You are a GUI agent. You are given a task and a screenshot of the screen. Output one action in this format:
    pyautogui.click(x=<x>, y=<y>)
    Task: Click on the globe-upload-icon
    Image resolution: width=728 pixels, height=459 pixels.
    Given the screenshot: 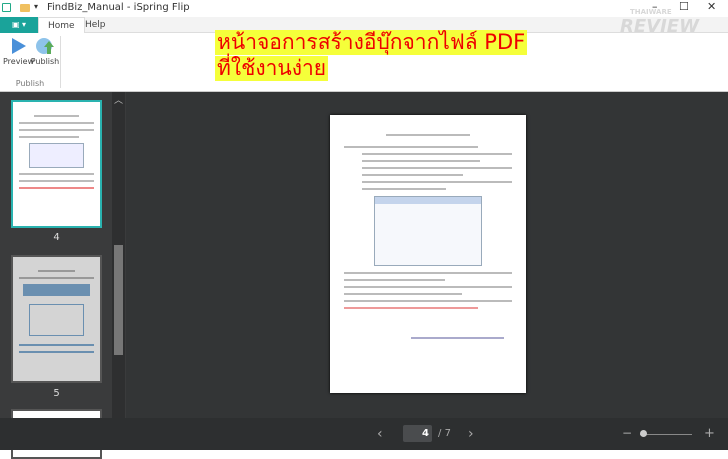 What is the action you would take?
    pyautogui.click(x=45, y=46)
    